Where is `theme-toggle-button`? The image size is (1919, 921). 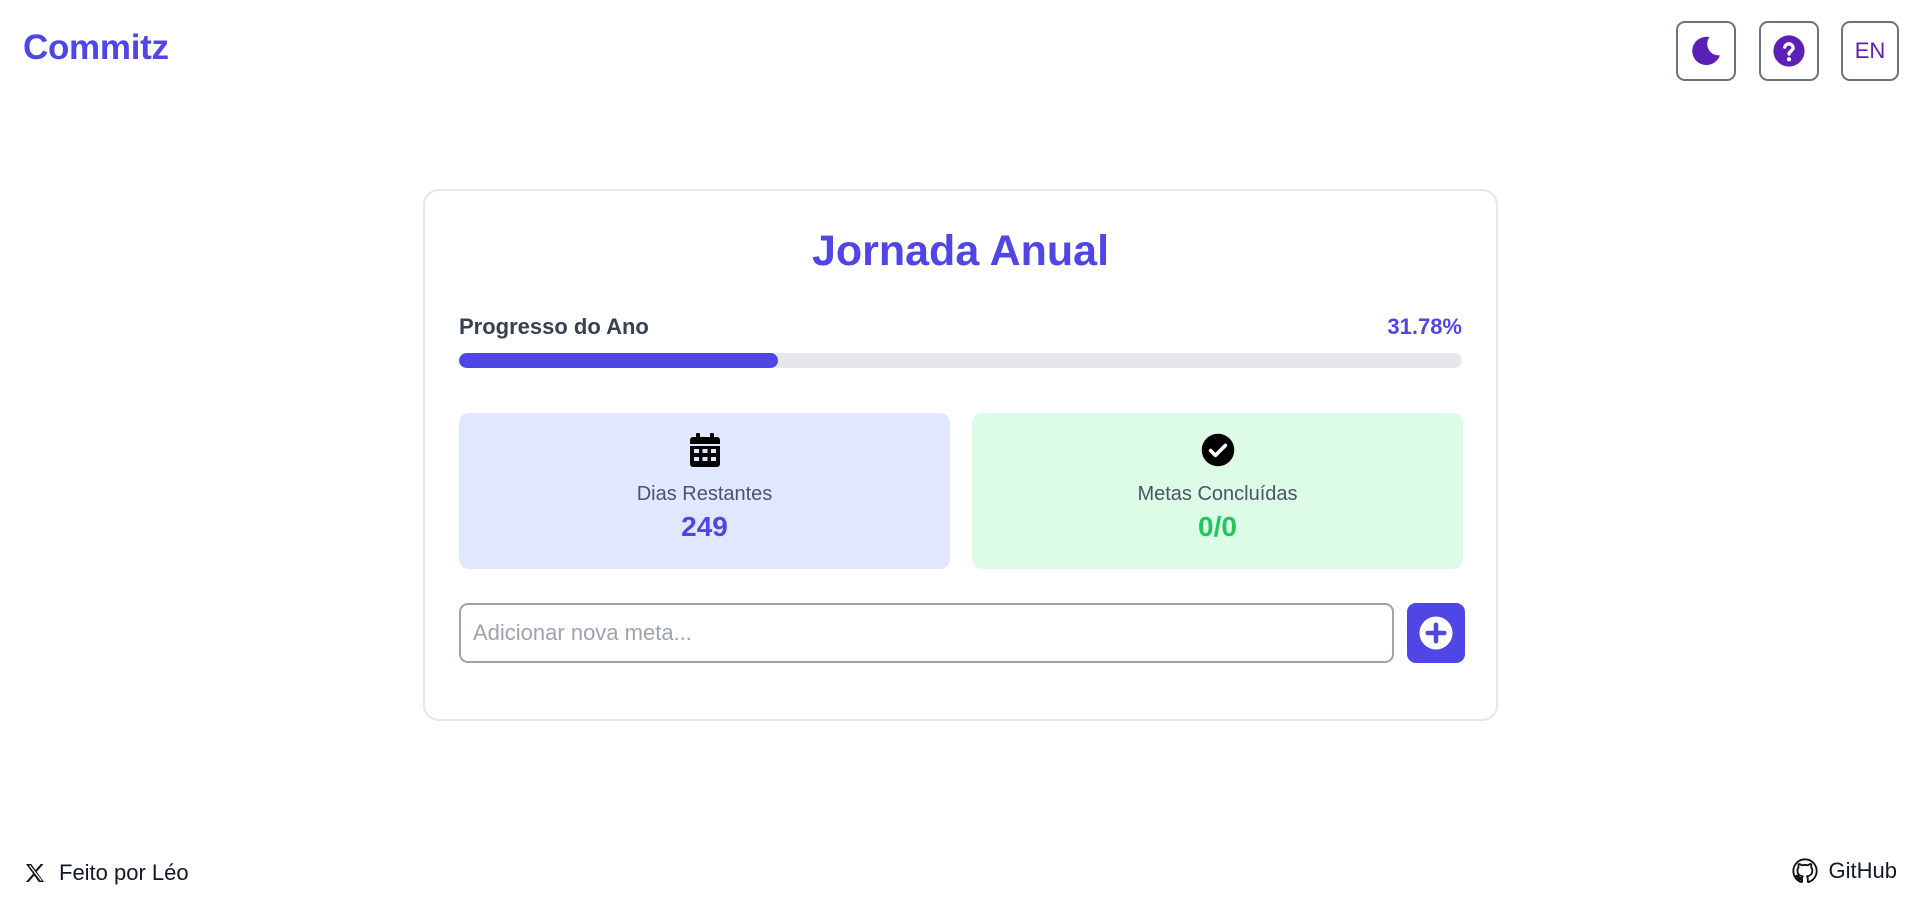
theme-toggle-button is located at coordinates (1706, 51).